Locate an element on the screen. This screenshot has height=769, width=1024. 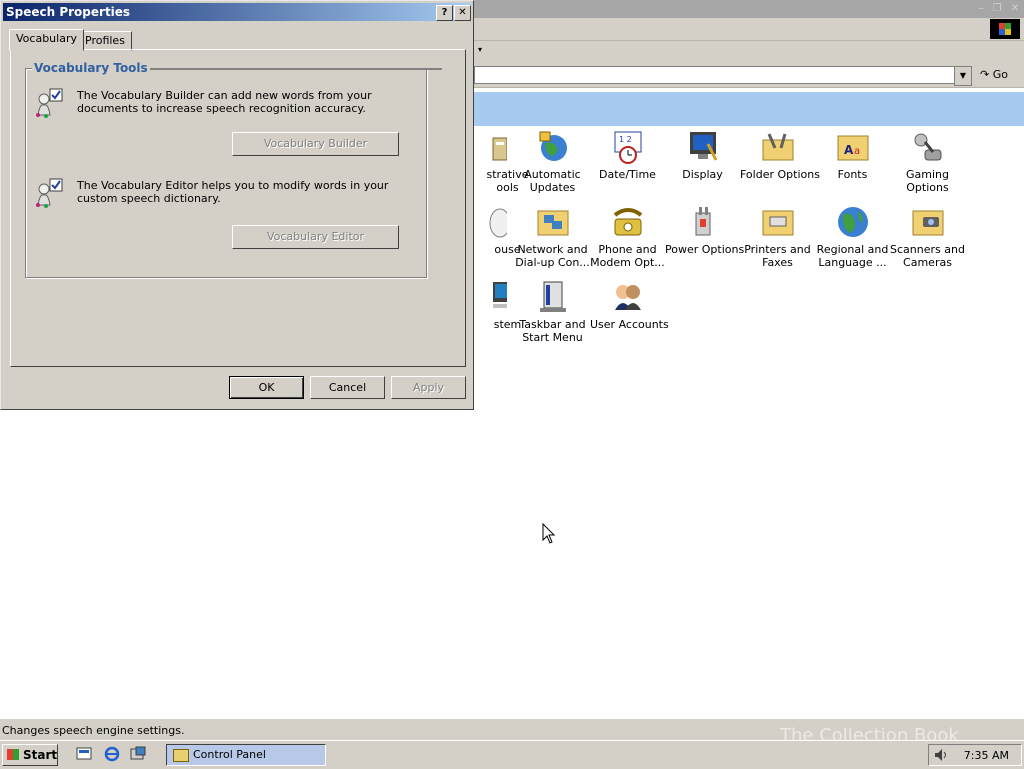
cp-item-folder-options: Folder Options is located at coordinates (780, 155).